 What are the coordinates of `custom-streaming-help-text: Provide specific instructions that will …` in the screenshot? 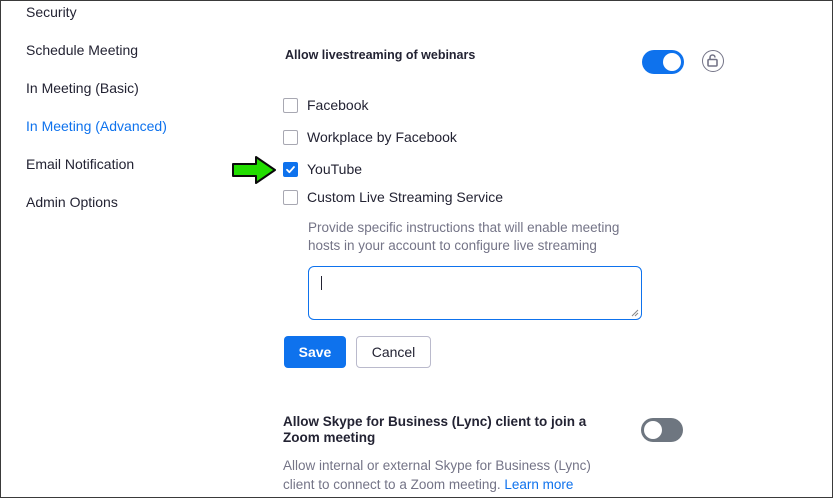 It's located at (464, 236).